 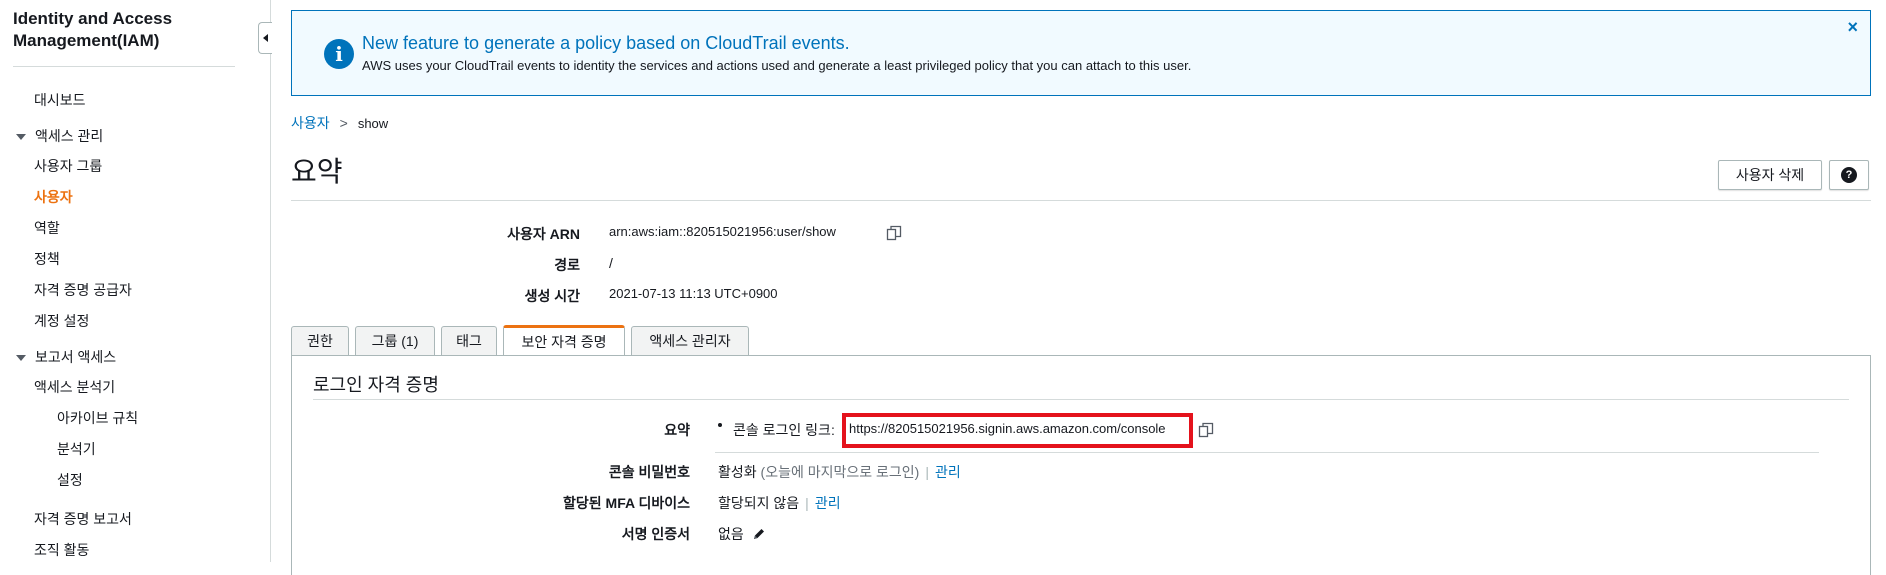 I want to click on chevron-left-icon, so click(x=265, y=38).